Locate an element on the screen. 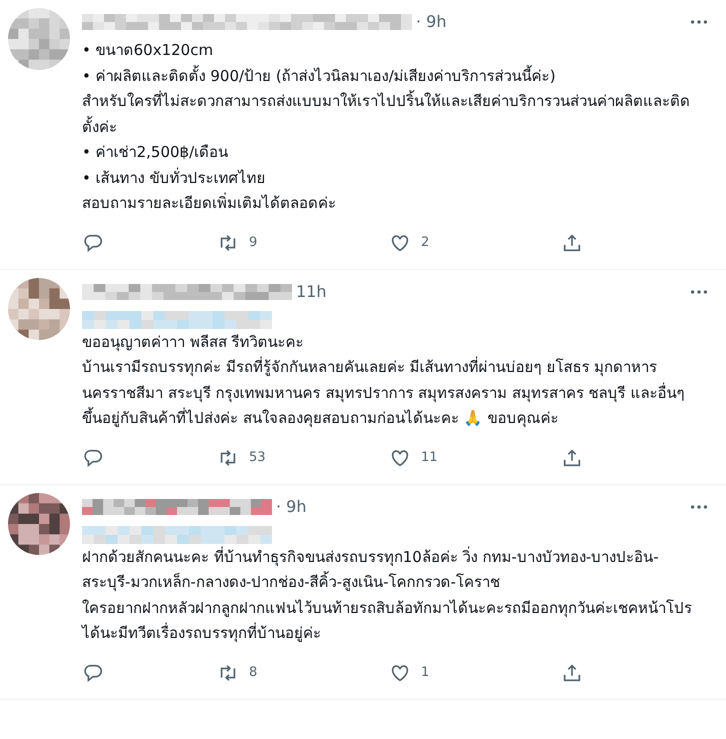 Image resolution: width=726 pixels, height=739 pixels. tweet-time: 11h is located at coordinates (311, 291).